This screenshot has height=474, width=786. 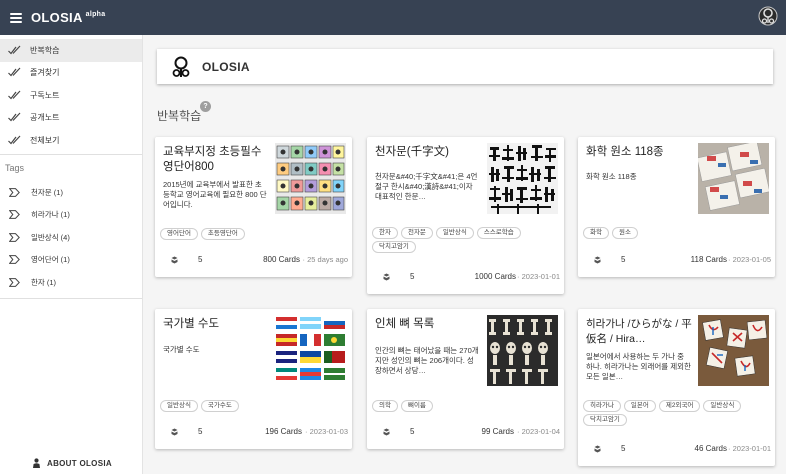 I want to click on card-count: 46 Cards, so click(x=710, y=448).